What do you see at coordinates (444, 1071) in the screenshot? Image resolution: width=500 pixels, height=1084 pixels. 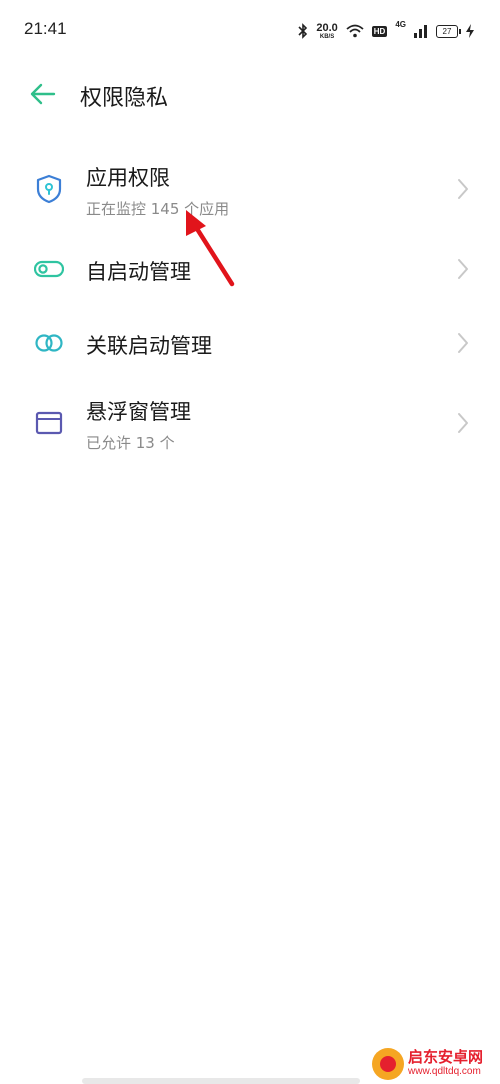 I see `watermark-url: www.qdltdq.com` at bounding box center [444, 1071].